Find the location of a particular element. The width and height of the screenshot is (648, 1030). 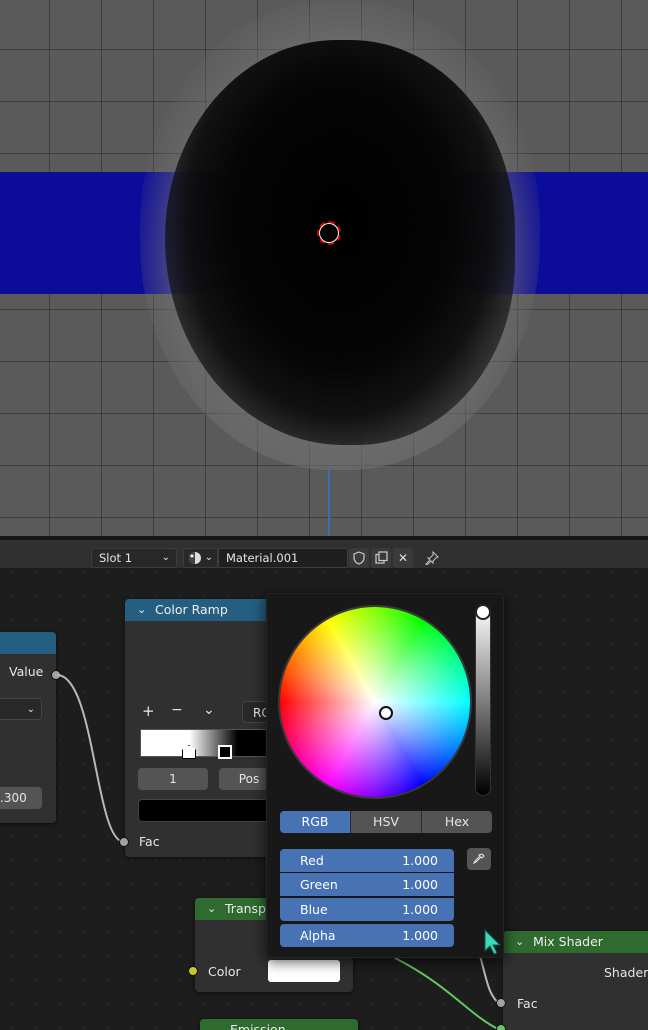

color-ramp-title: Color Ramp is located at coordinates (191, 609).